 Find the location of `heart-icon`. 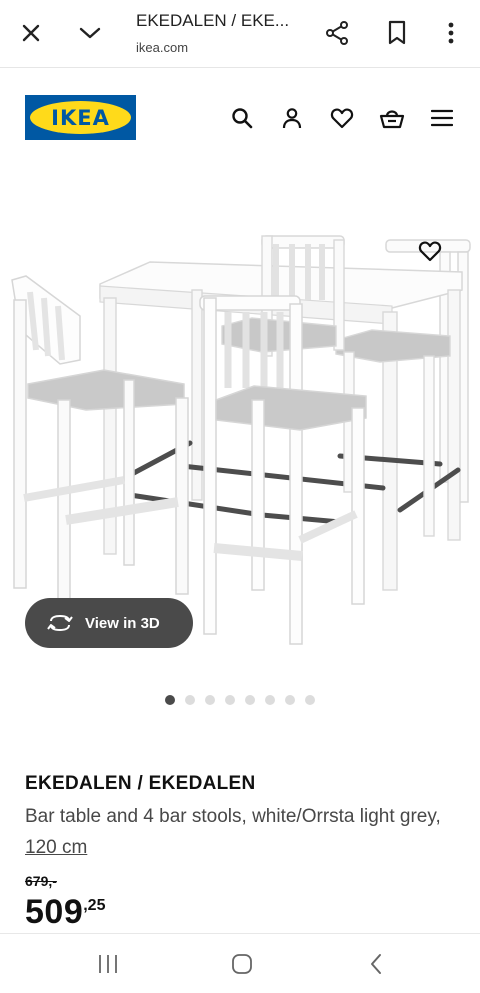

heart-icon is located at coordinates (430, 251).